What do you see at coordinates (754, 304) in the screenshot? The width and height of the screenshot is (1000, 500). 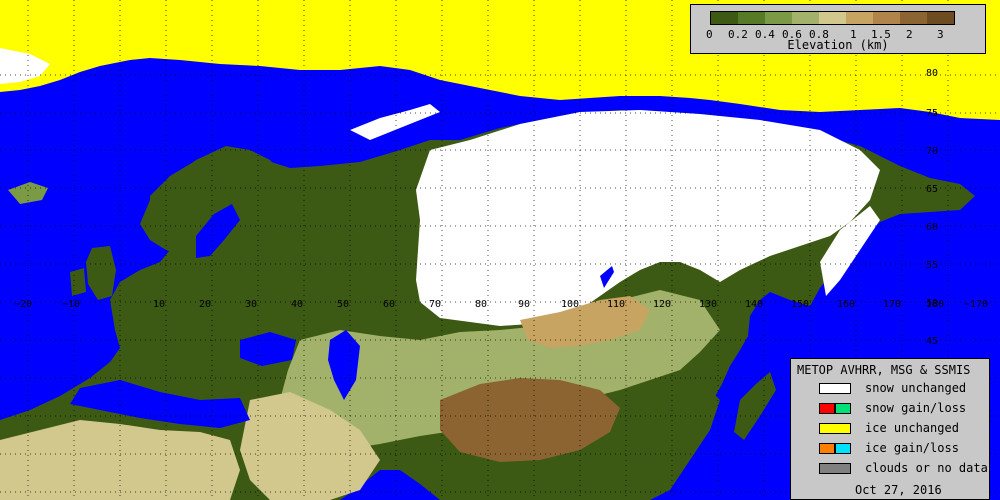 I see `lon-label: 140` at bounding box center [754, 304].